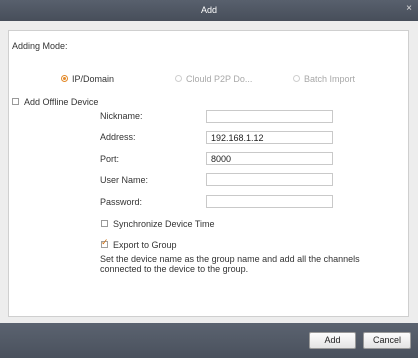 This screenshot has height=358, width=418. I want to click on close-icon: ×, so click(409, 9).